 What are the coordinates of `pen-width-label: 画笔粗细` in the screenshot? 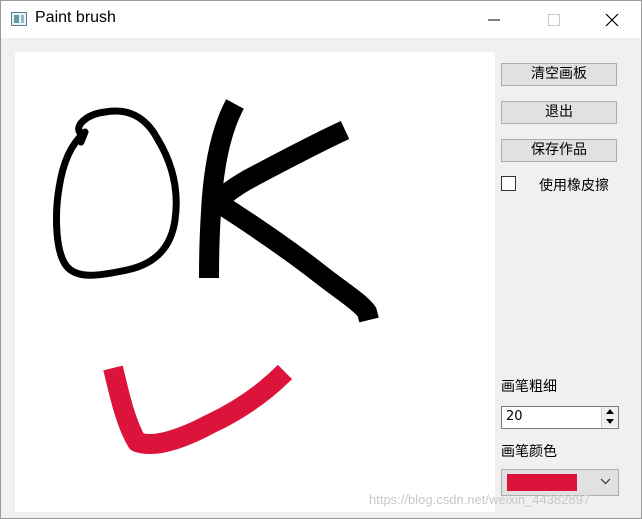 It's located at (529, 387).